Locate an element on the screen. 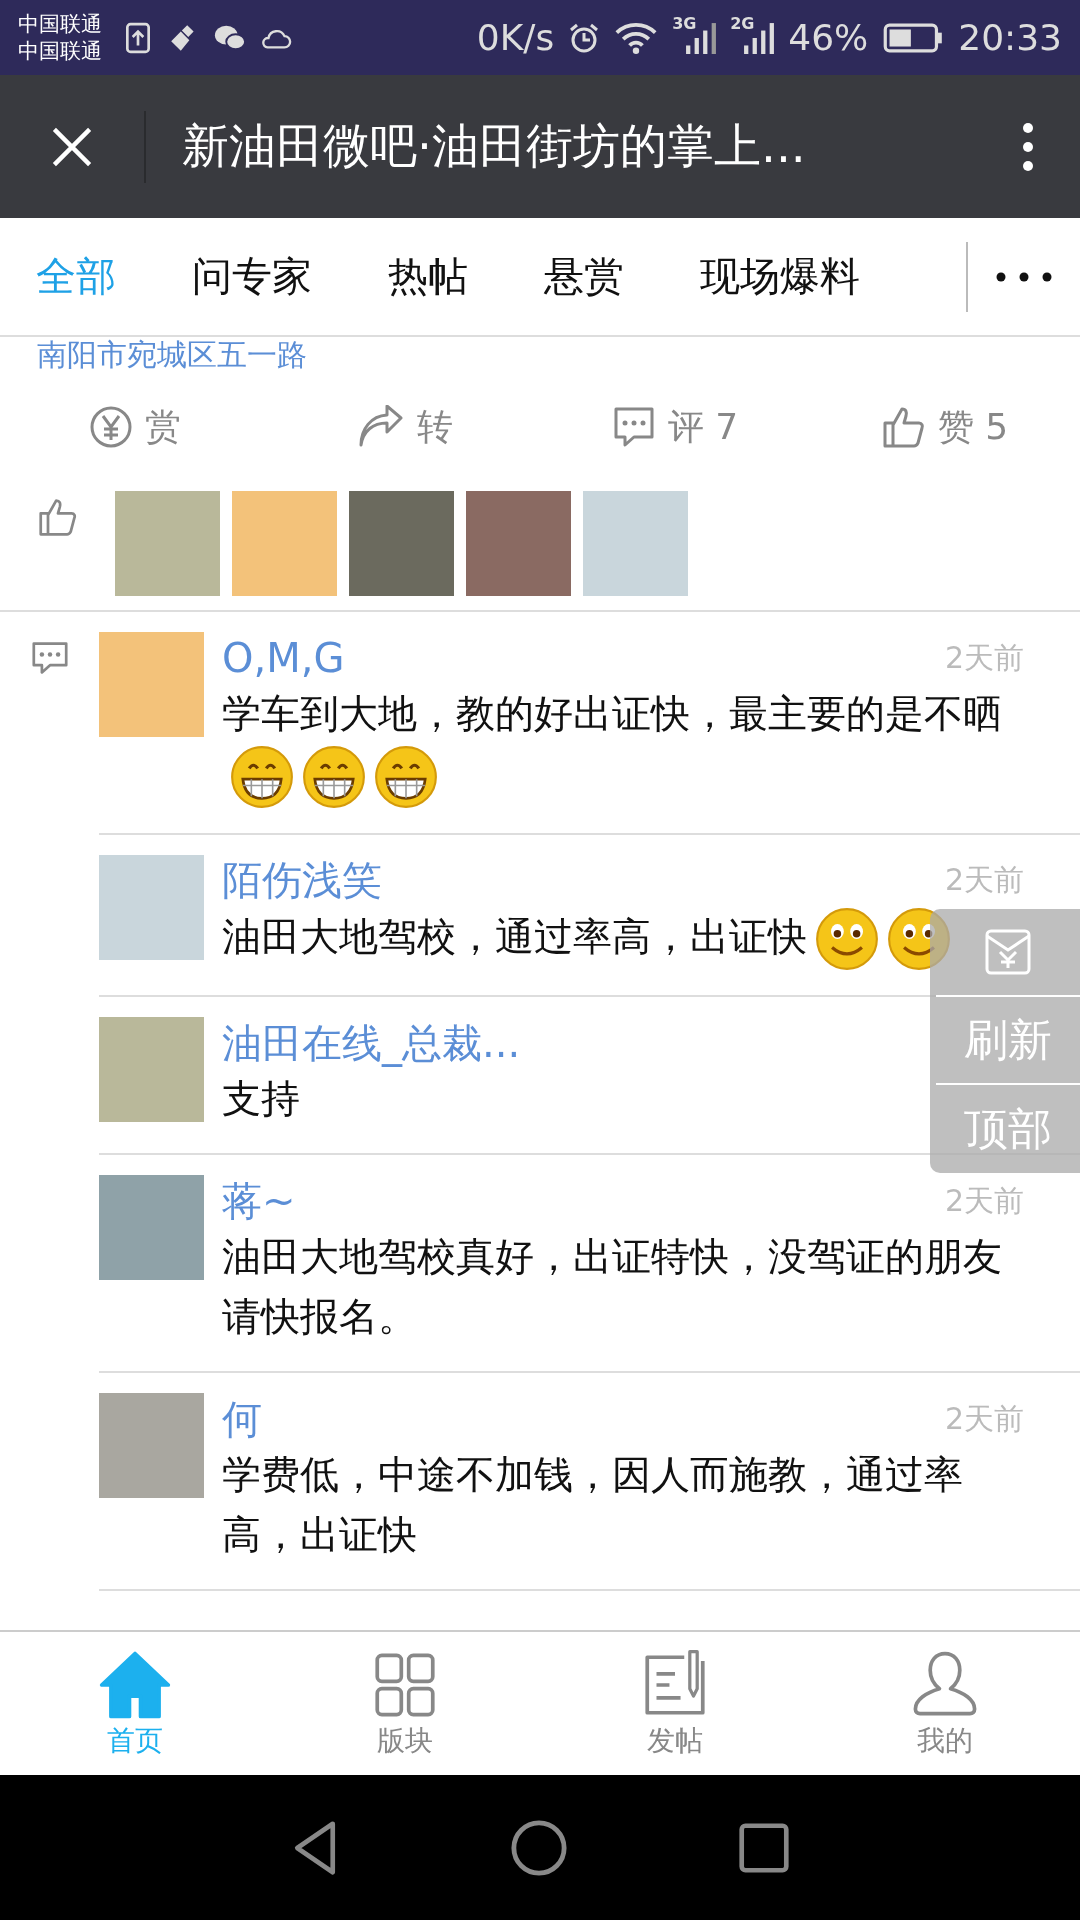  recent-apps-button is located at coordinates (764, 1847).